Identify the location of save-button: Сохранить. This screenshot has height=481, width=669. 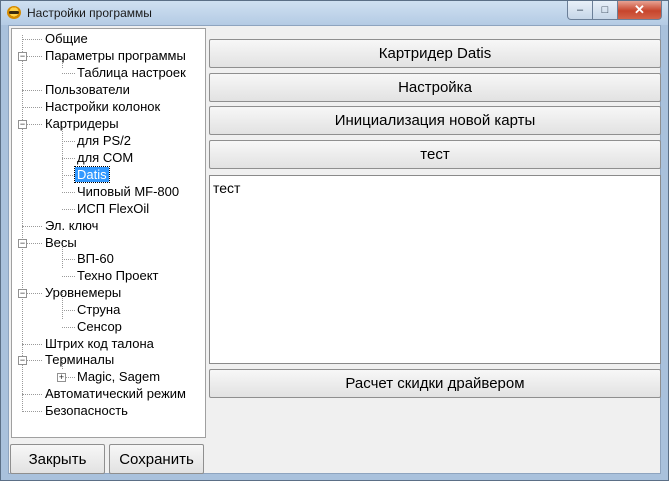
(156, 459).